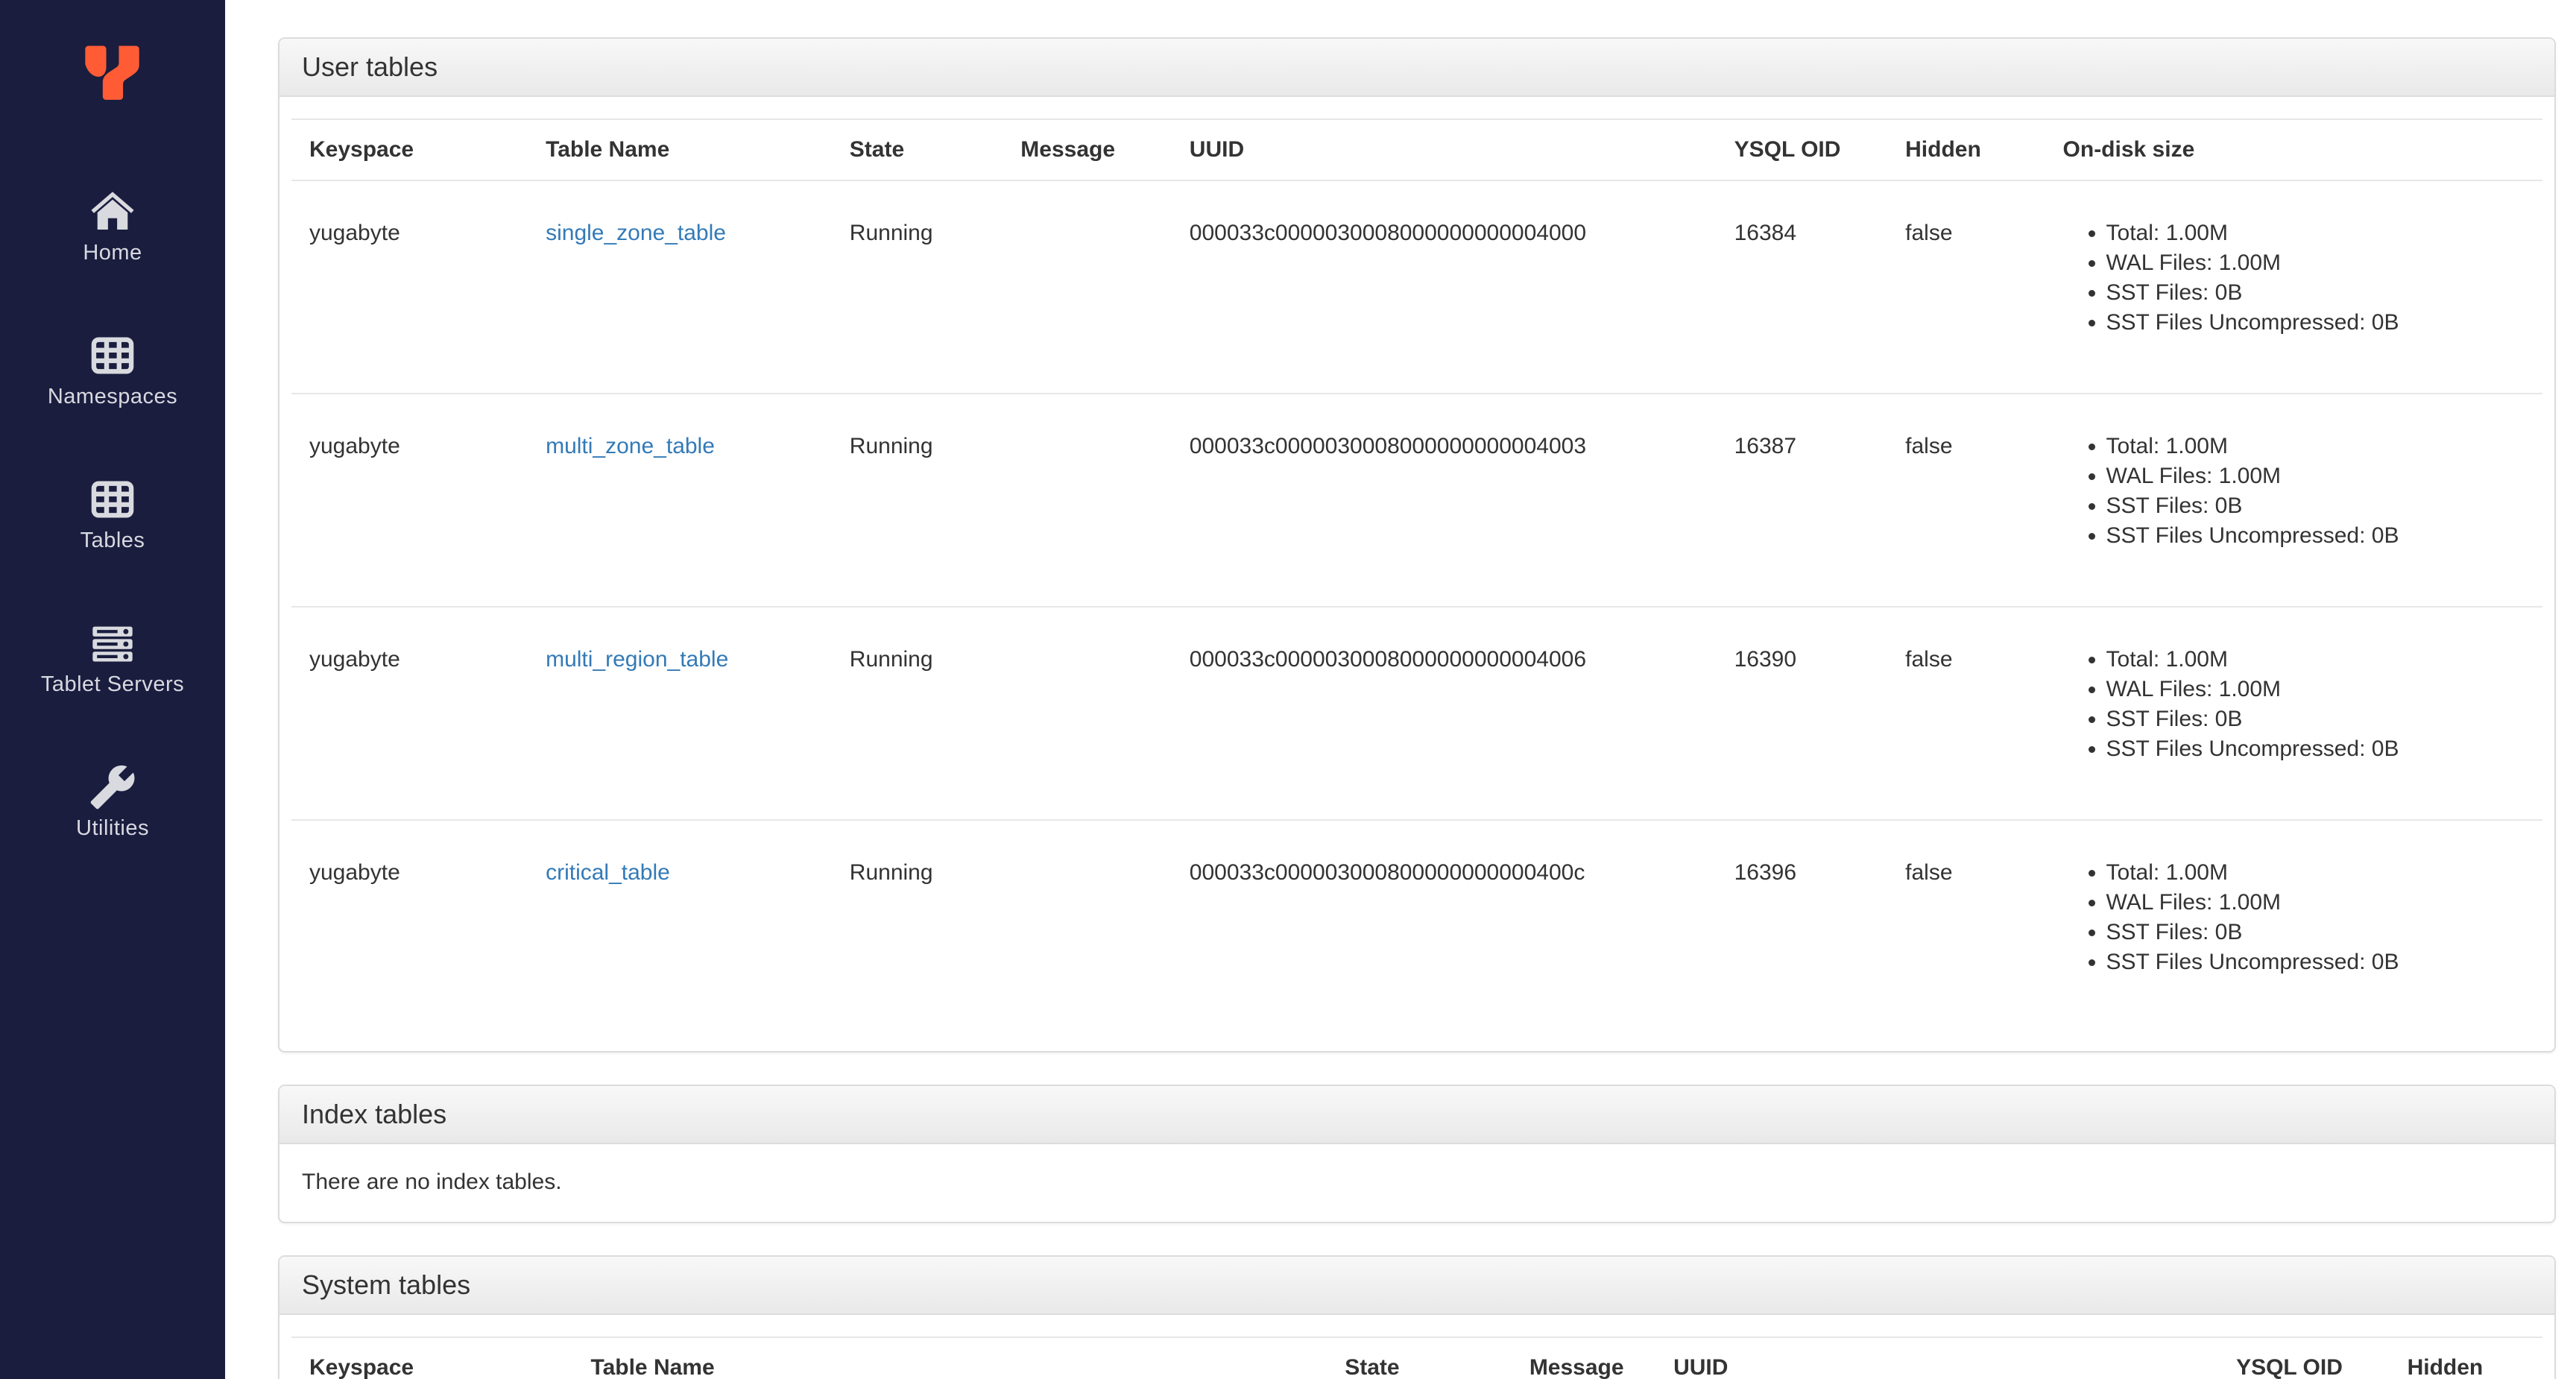 The image size is (2576, 1379). I want to click on uuid-cell: 000033c0000030008000000000004003, so click(1444, 501).